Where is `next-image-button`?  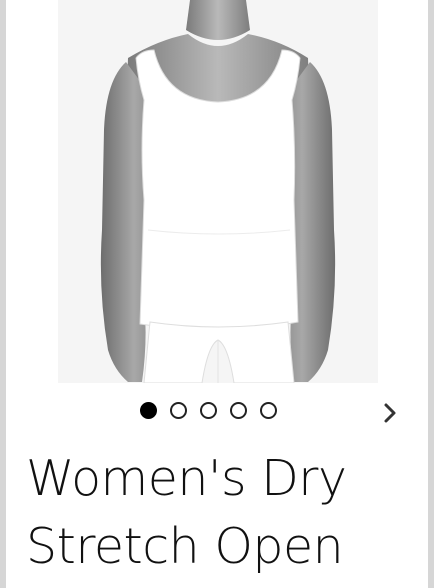
next-image-button is located at coordinates (391, 413).